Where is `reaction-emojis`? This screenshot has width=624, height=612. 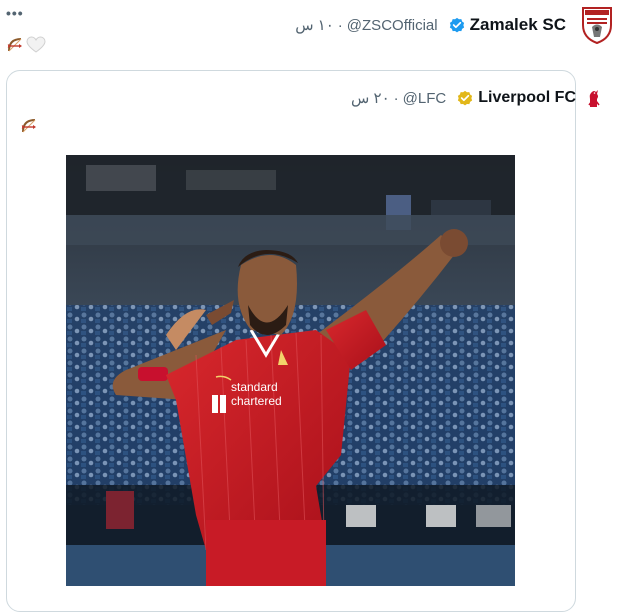 reaction-emojis is located at coordinates (26, 45).